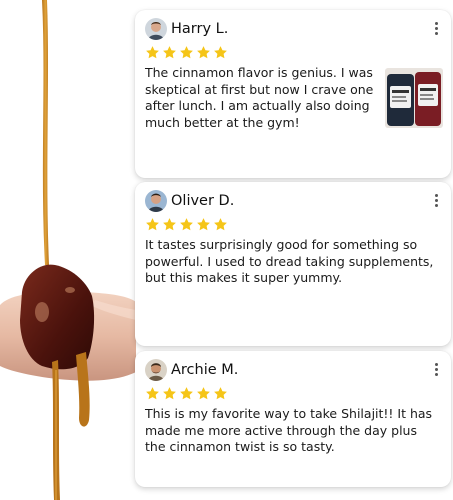  I want to click on reviewer-name: Archie M., so click(205, 370).